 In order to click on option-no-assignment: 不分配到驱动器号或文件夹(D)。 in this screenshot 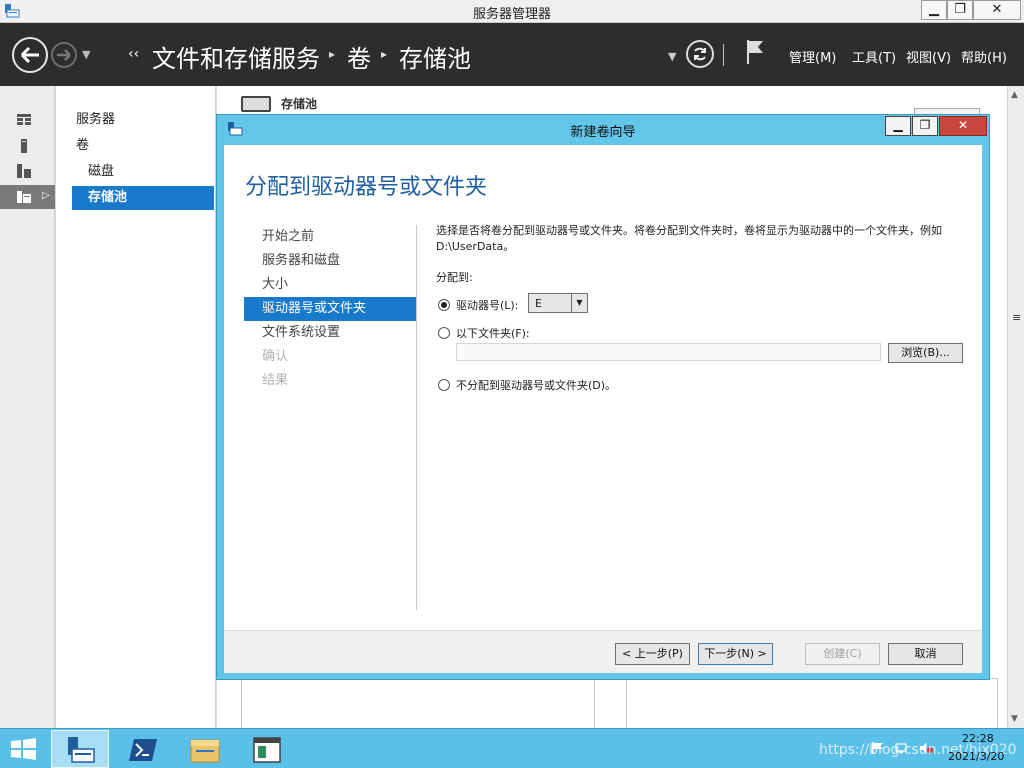, I will do `click(527, 385)`.